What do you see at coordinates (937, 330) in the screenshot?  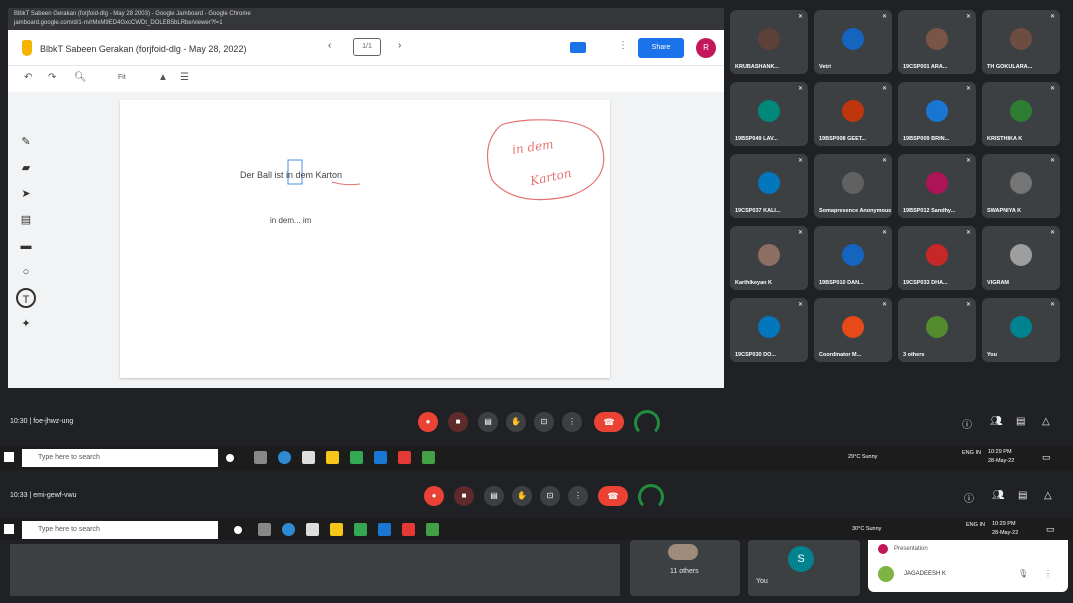 I see `participant-tile: ✕ 3 others` at bounding box center [937, 330].